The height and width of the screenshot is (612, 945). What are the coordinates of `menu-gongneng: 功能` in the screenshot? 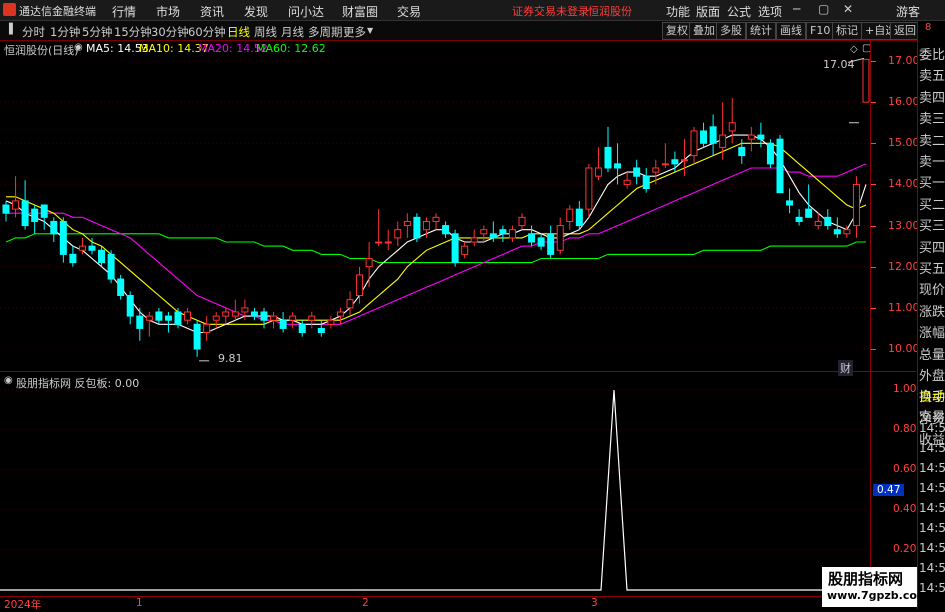 It's located at (678, 11).